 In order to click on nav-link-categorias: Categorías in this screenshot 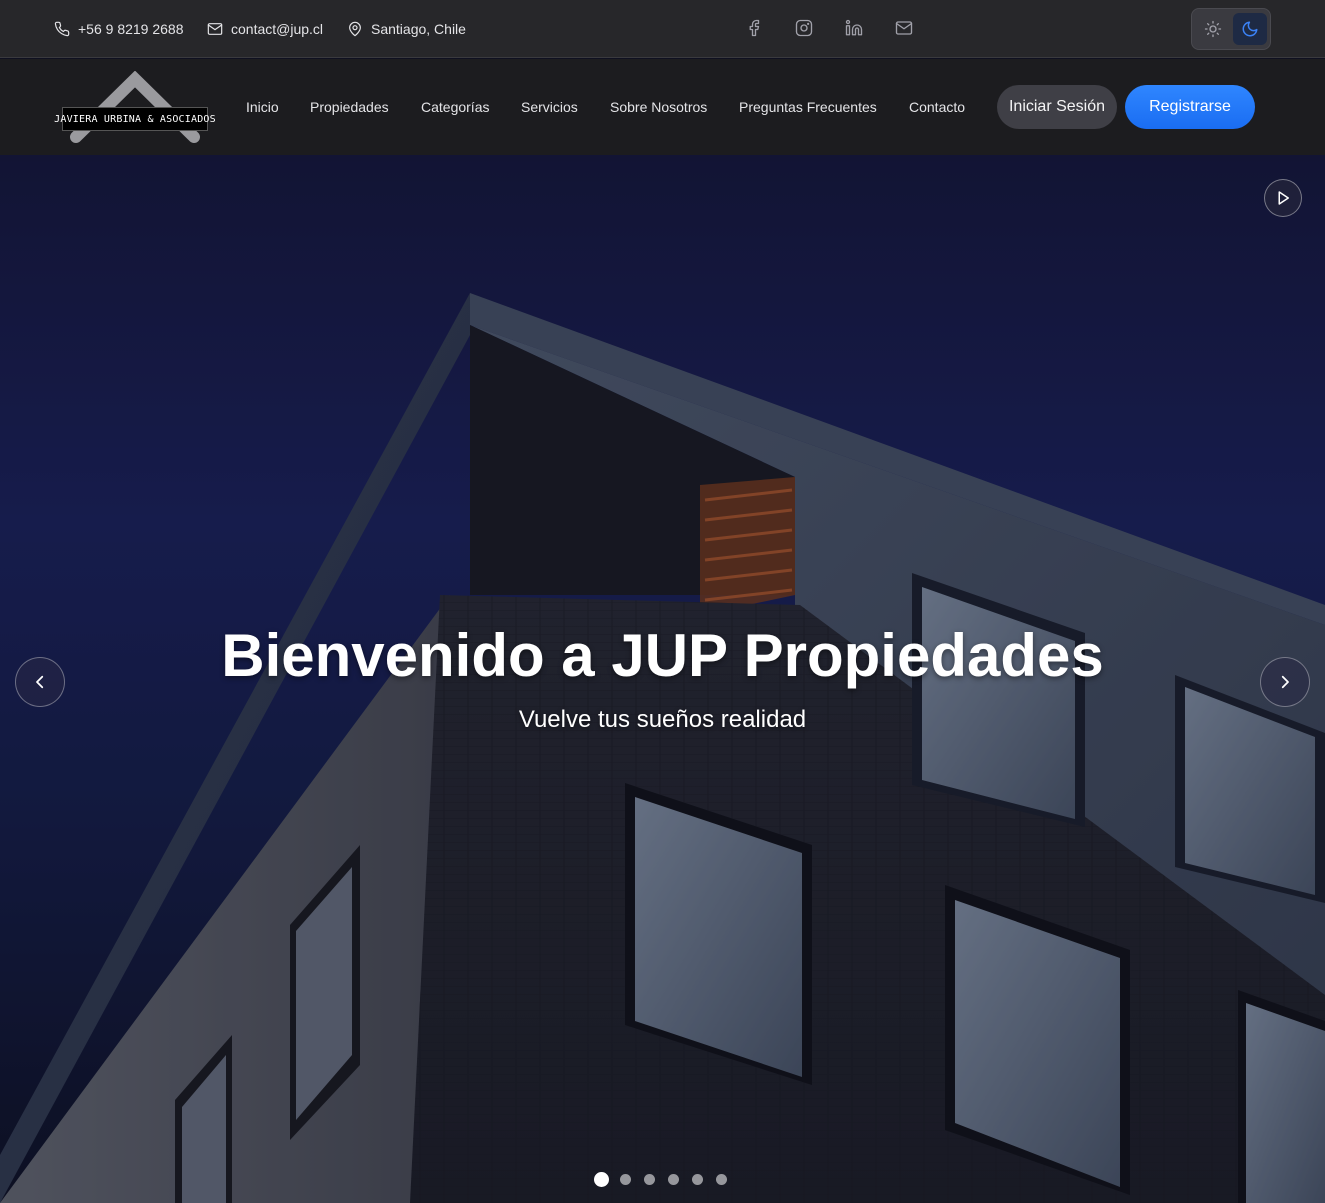, I will do `click(455, 107)`.